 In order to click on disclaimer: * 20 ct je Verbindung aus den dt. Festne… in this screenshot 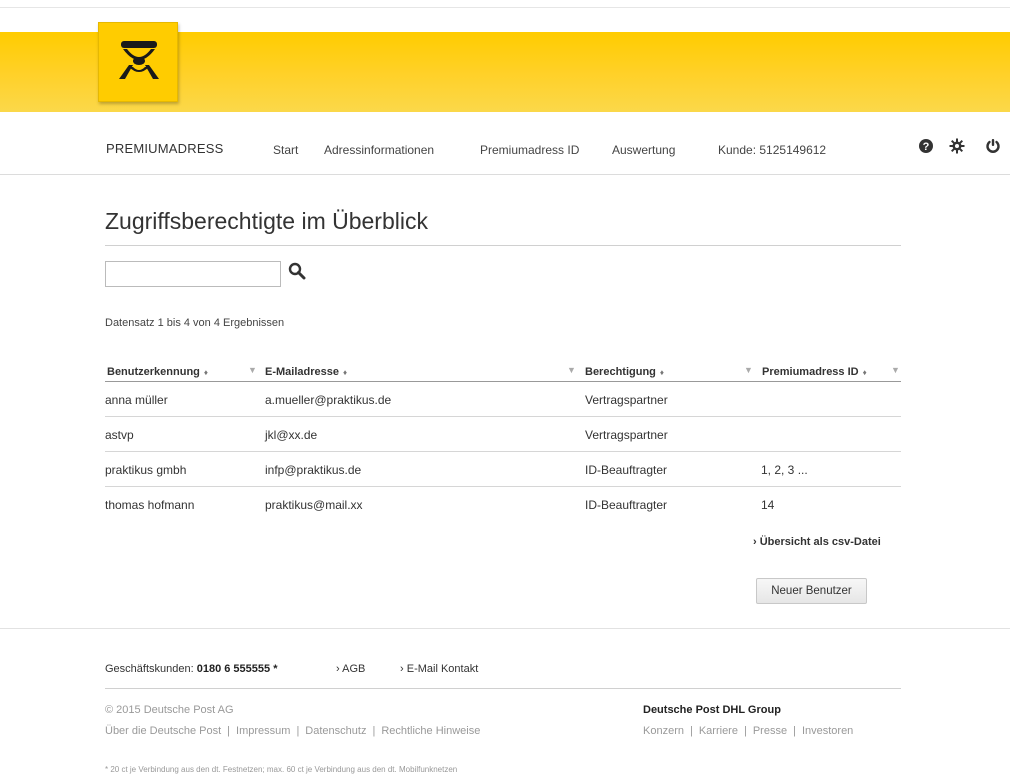, I will do `click(281, 769)`.